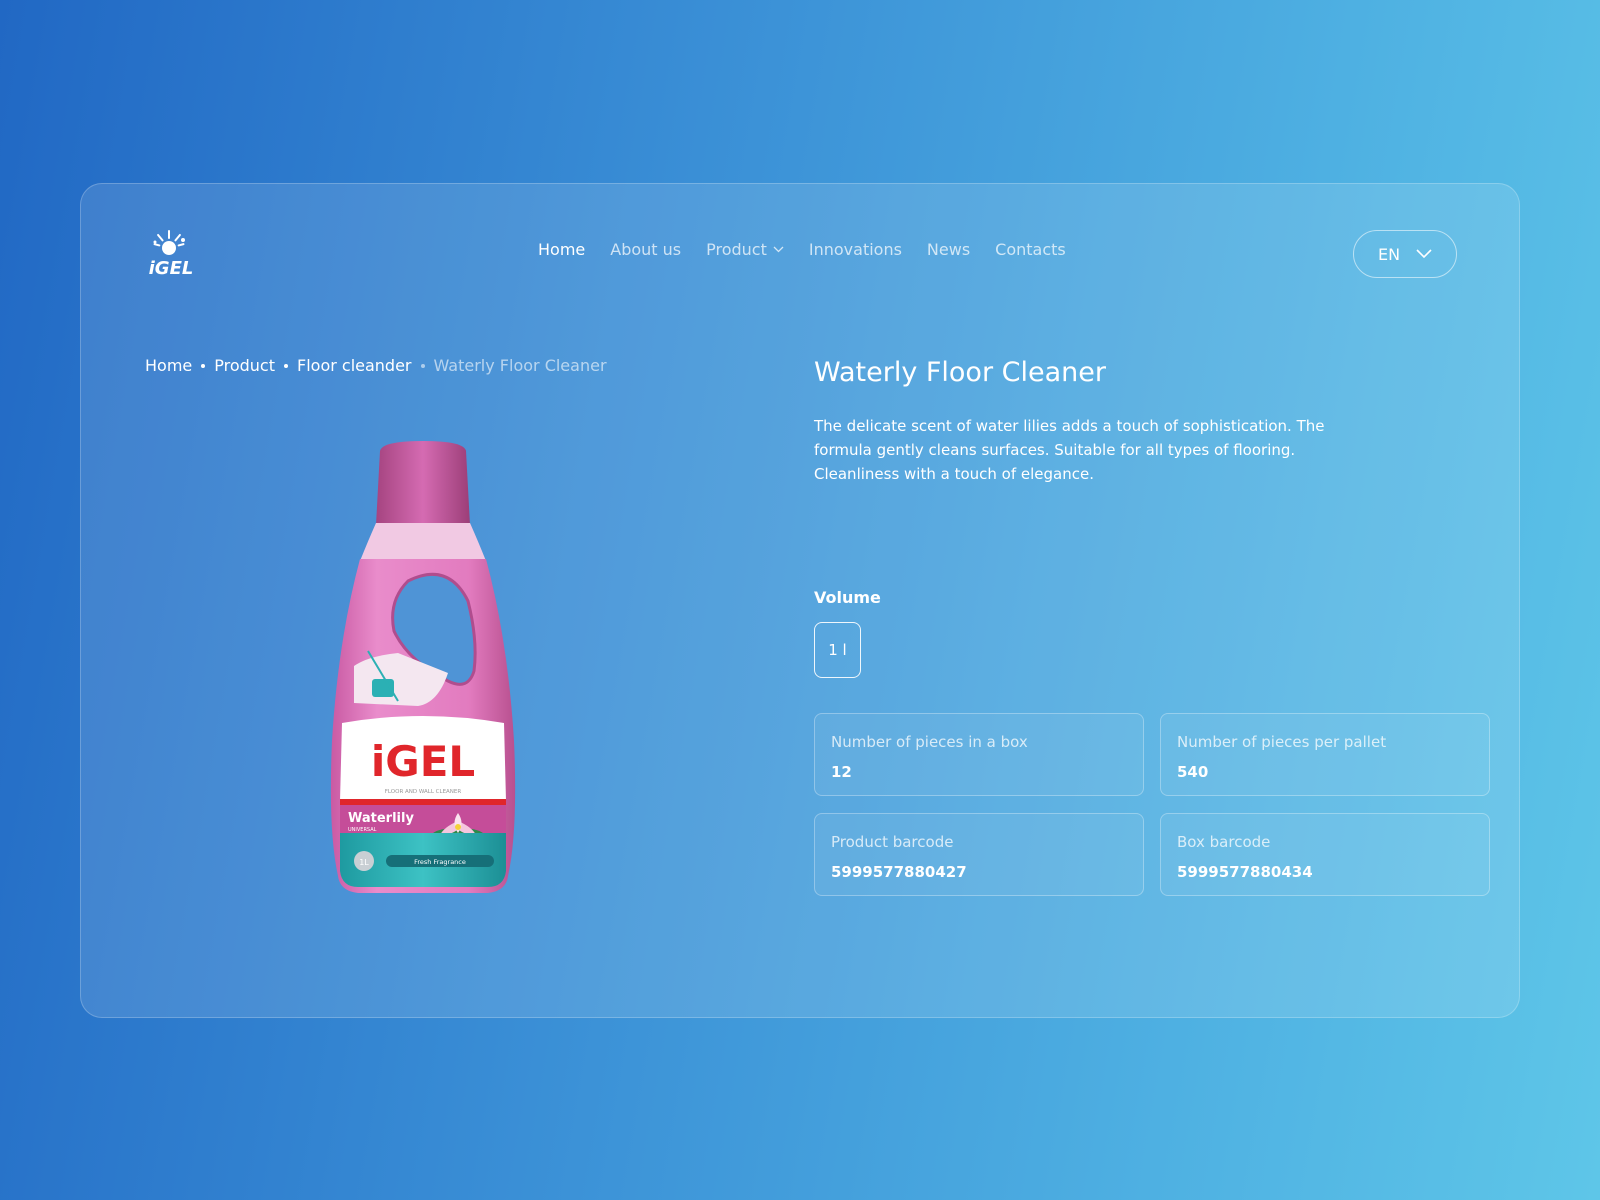 The image size is (1600, 1200). I want to click on spec-label: Product barcode, so click(892, 842).